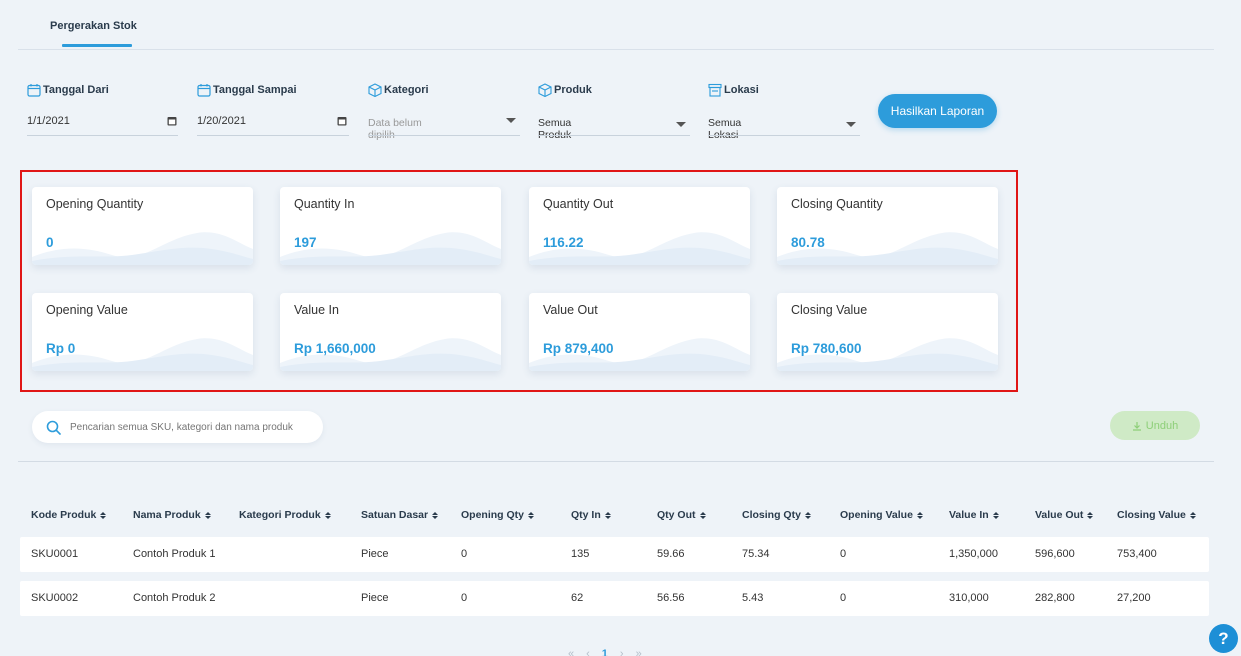 Image resolution: width=1241 pixels, height=656 pixels. I want to click on table-cell: SKU0001, so click(55, 554).